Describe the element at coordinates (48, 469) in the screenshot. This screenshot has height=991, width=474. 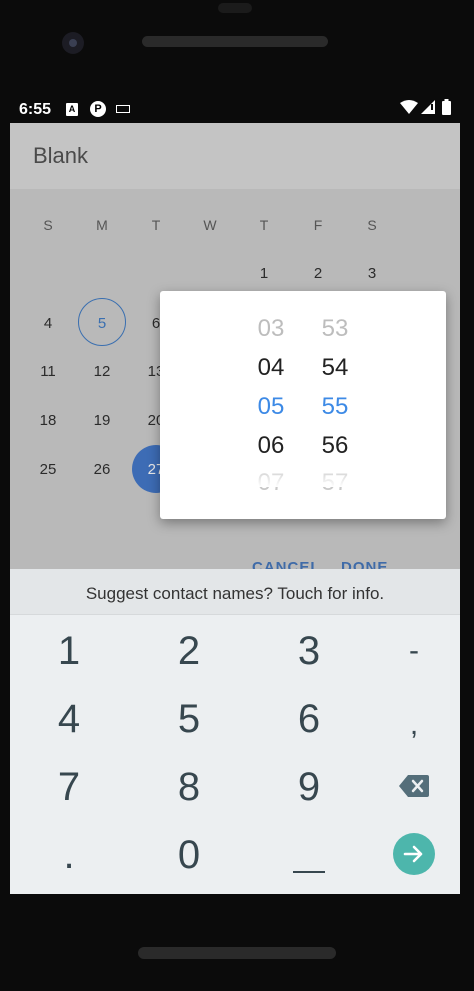
I see `calendar-day: 25` at that location.